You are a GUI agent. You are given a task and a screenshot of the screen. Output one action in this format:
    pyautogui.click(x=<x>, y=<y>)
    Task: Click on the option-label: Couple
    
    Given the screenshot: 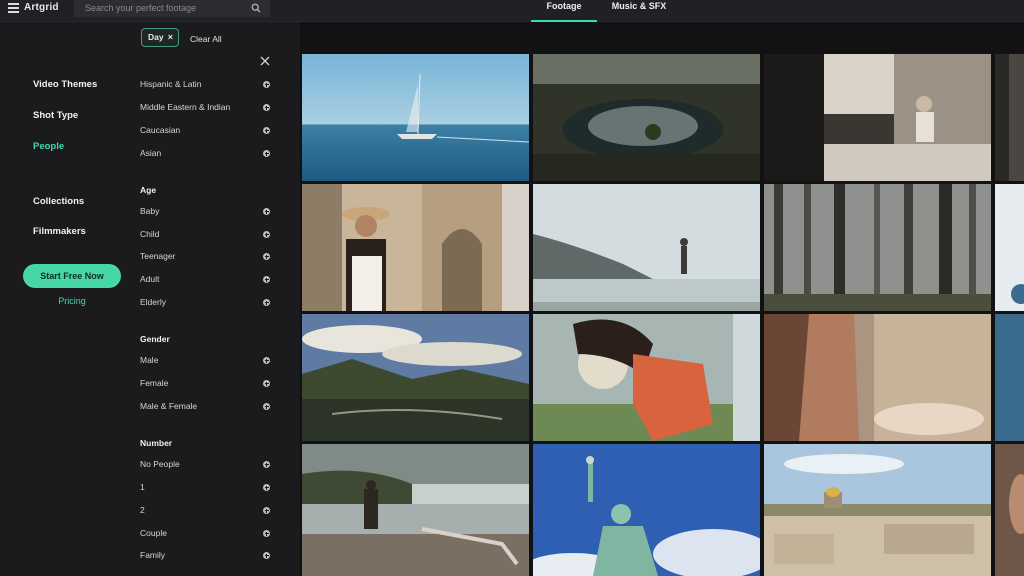 What is the action you would take?
    pyautogui.click(x=153, y=533)
    